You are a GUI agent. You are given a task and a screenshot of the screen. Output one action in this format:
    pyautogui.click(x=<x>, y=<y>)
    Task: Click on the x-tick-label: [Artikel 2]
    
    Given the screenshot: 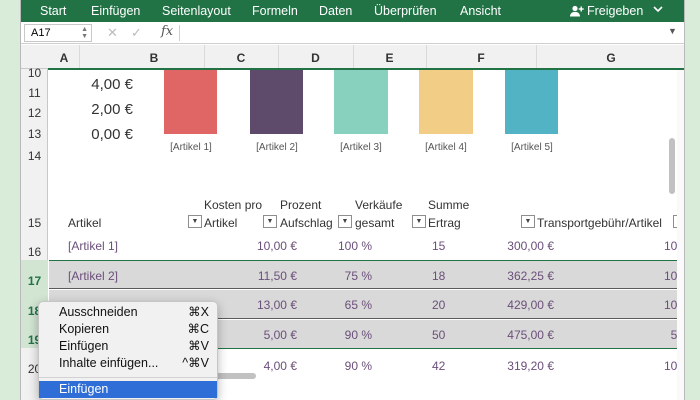 What is the action you would take?
    pyautogui.click(x=277, y=147)
    